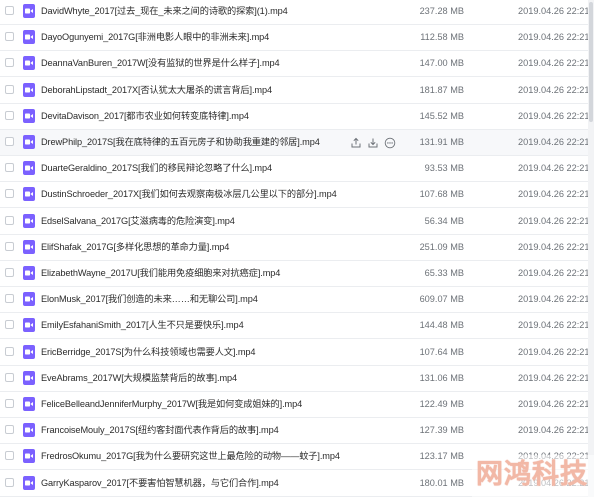 The height and width of the screenshot is (497, 594). Describe the element at coordinates (155, 37) in the screenshot. I see `file-name: DayoOgunyemi_2017G[非洲电影人眼中的非洲未来].mp4` at that location.